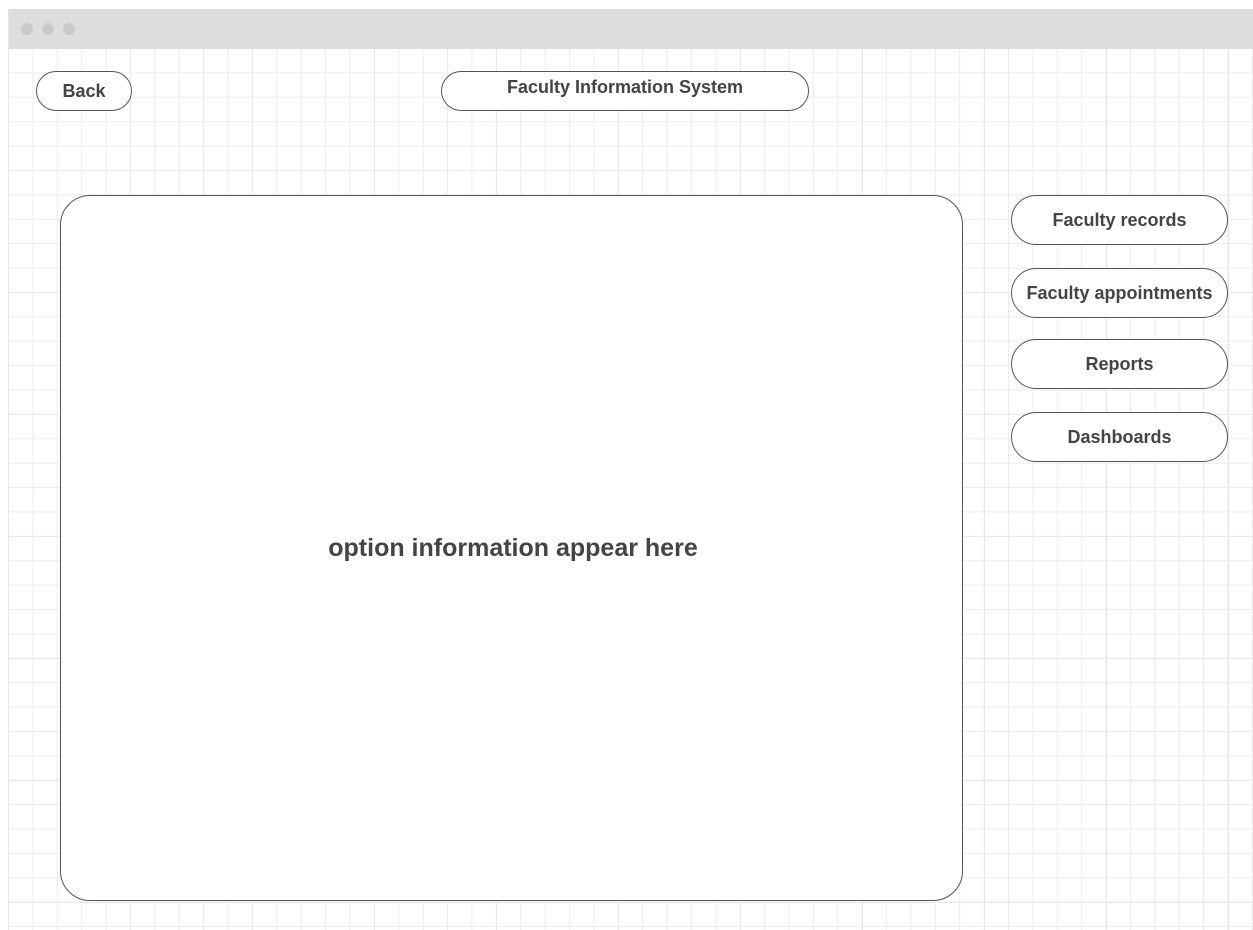 The width and height of the screenshot is (1253, 930). I want to click on faculty-records-button: Faculty records, so click(1119, 220).